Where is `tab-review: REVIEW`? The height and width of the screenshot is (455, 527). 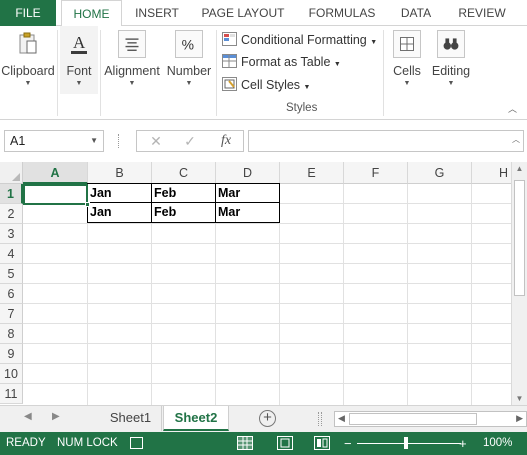
tab-review: REVIEW is located at coordinates (482, 13).